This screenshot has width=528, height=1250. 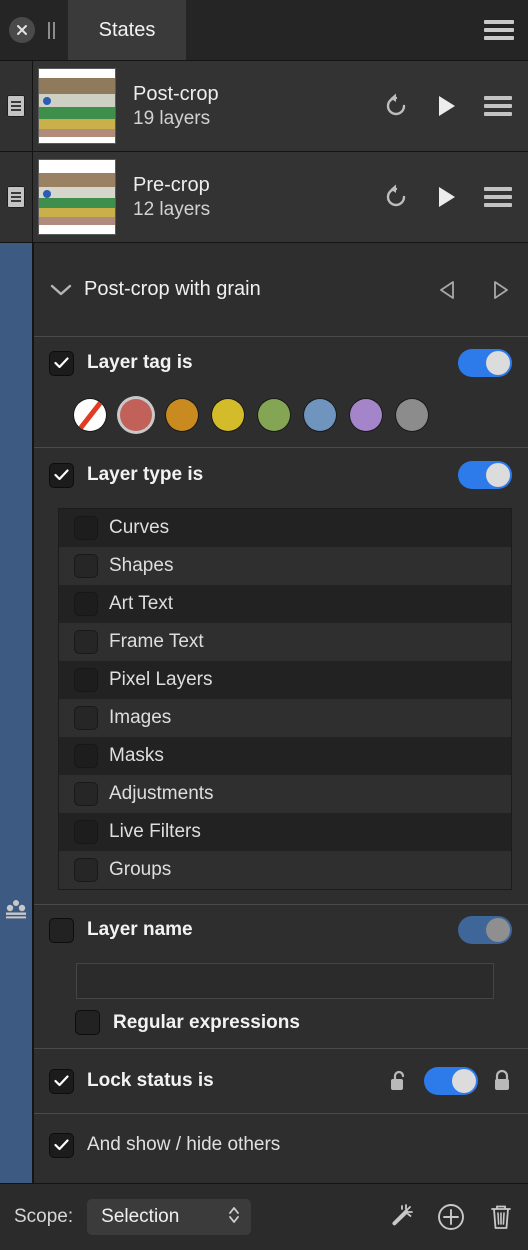 I want to click on list-item-label: Live Filters, so click(x=155, y=831).